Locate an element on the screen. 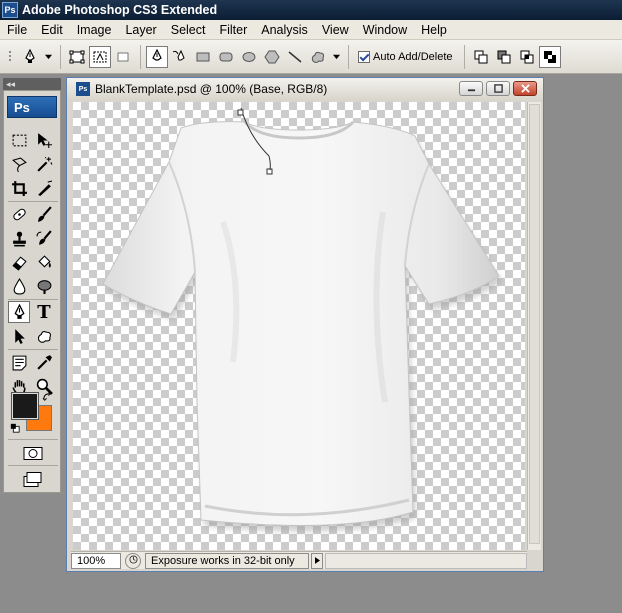 This screenshot has height=613, width=622. default-colors-icon is located at coordinates (15, 428).